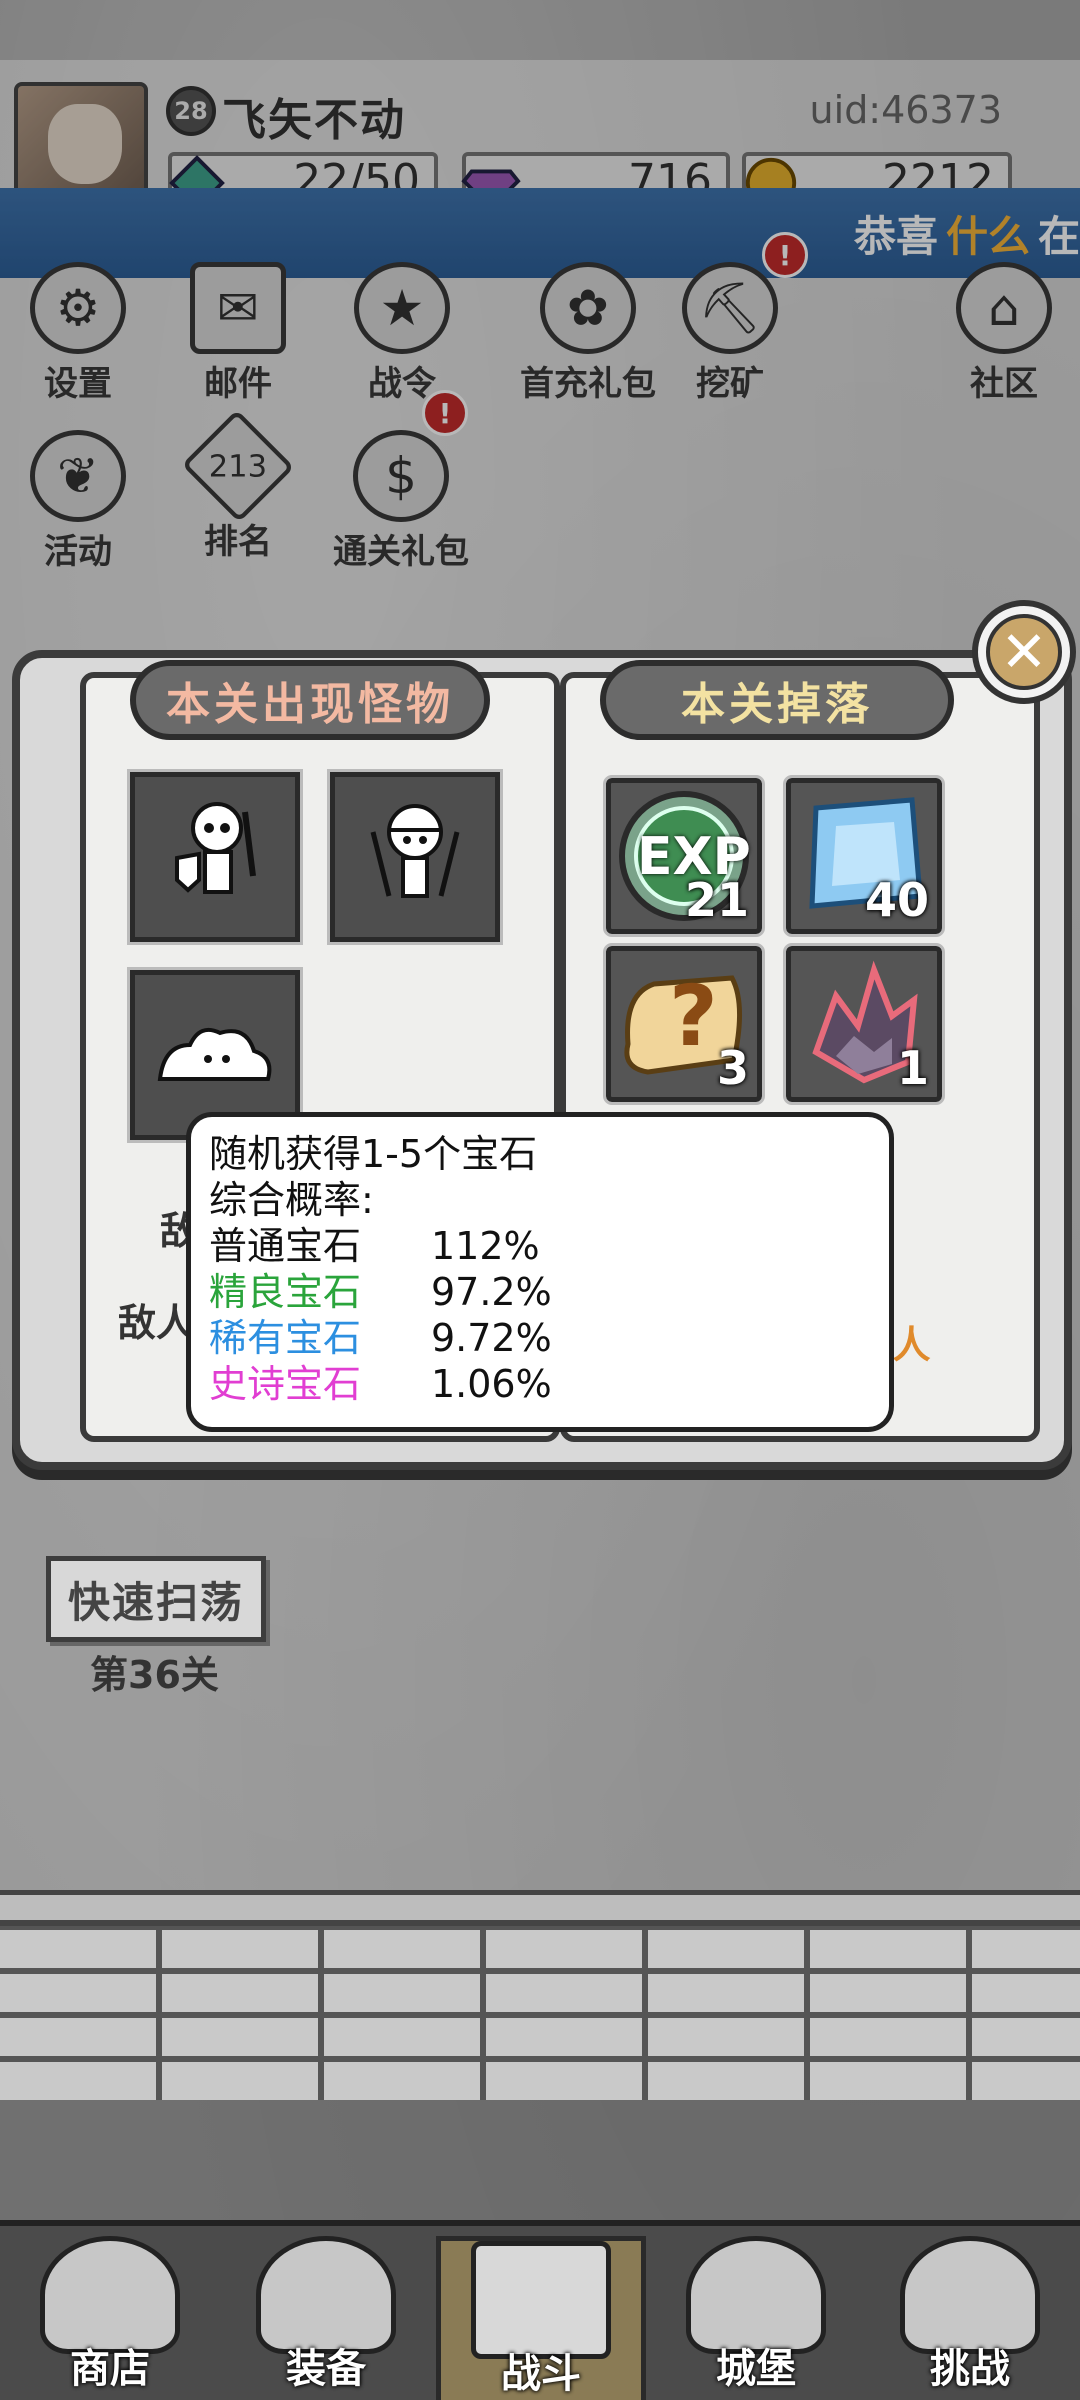  I want to click on fine-gem-name: 精良宝石, so click(285, 1292).